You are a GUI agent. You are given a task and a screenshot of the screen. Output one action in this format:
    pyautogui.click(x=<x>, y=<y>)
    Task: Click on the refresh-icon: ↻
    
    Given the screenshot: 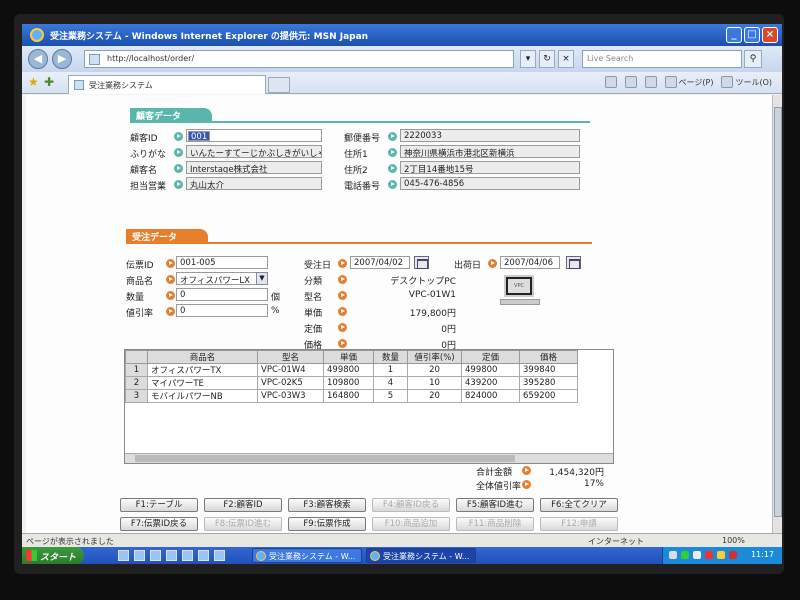 What is the action you would take?
    pyautogui.click(x=547, y=59)
    